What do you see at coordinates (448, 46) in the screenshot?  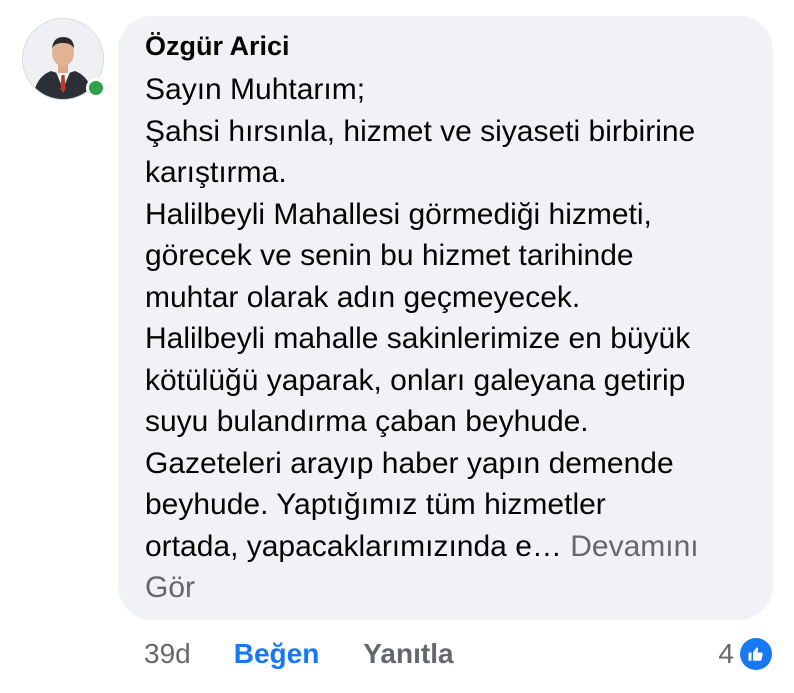 I see `comment-author-name: Özgür Arici` at bounding box center [448, 46].